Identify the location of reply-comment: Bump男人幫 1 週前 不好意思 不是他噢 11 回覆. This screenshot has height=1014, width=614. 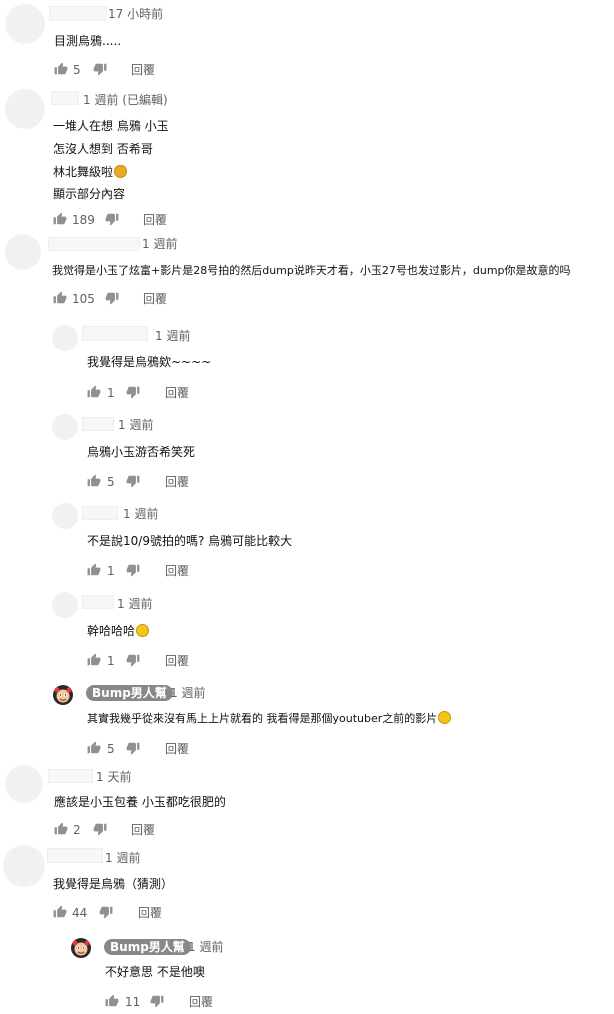
(330, 975).